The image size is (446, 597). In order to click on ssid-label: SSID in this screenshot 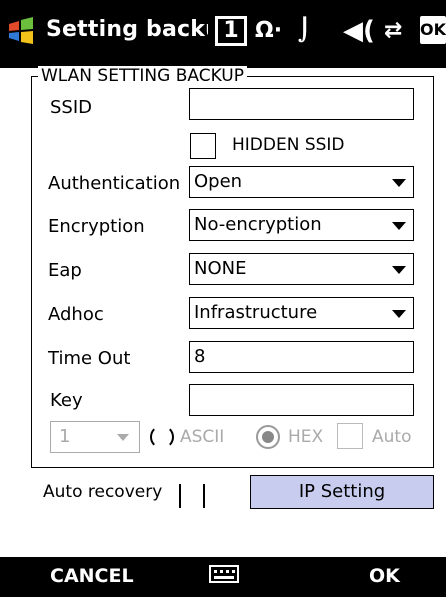, I will do `click(71, 107)`.